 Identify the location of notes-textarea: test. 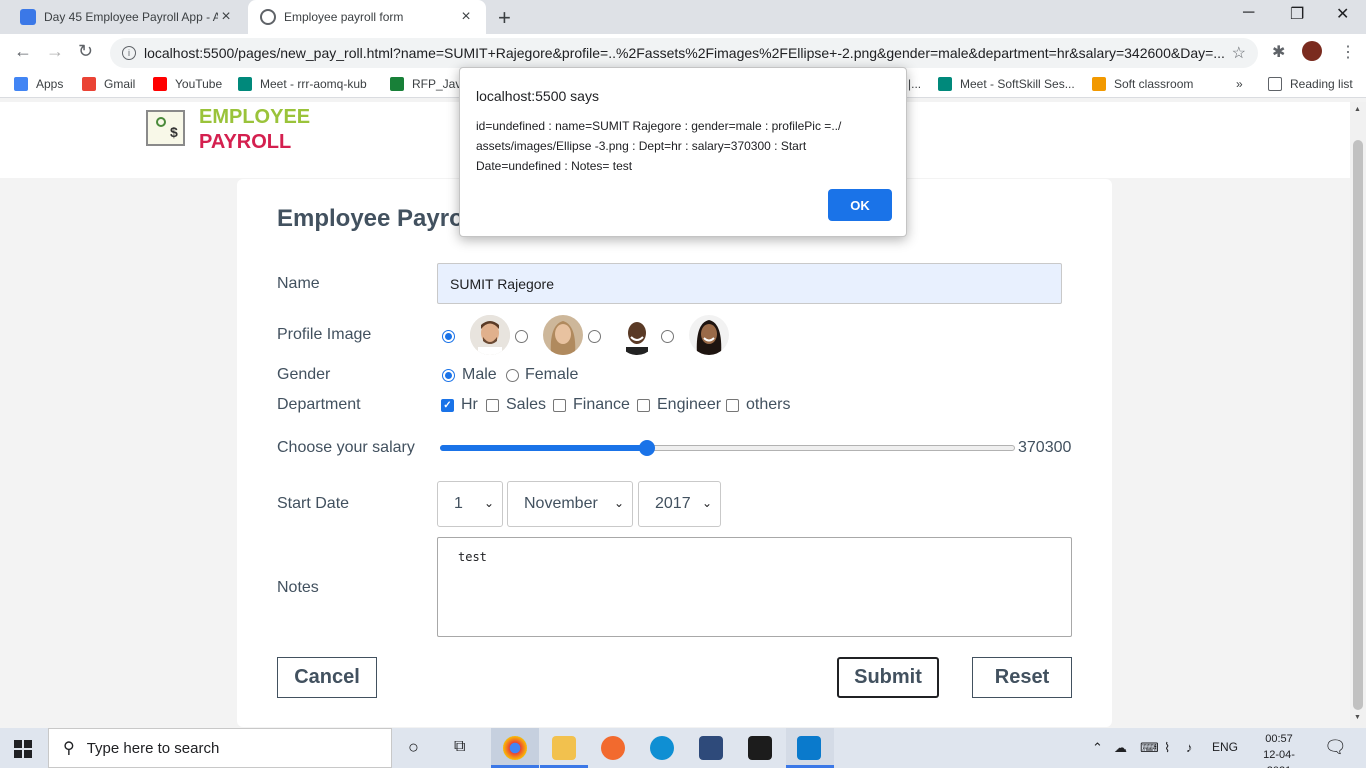
(754, 587).